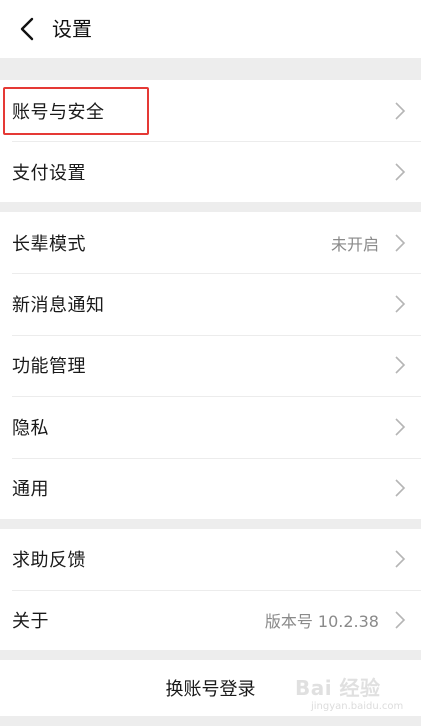 The image size is (421, 726). I want to click on settings-item-label: 新消息通知, so click(58, 306).